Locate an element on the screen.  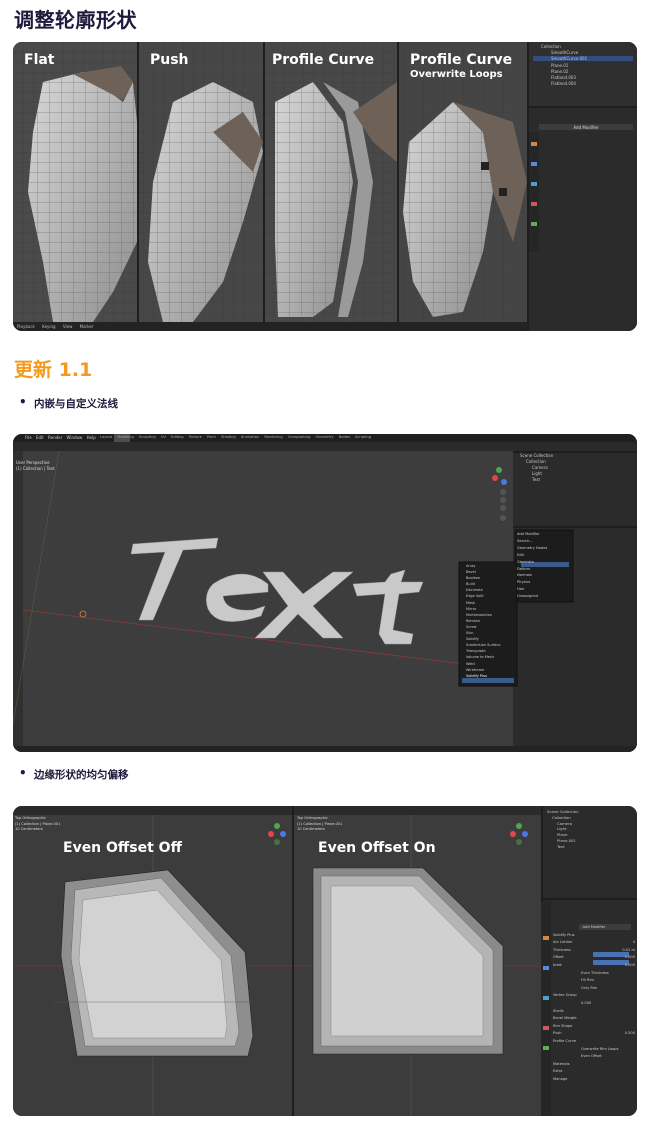
modifier-name: Solidify Plus is located at coordinates (594, 936).